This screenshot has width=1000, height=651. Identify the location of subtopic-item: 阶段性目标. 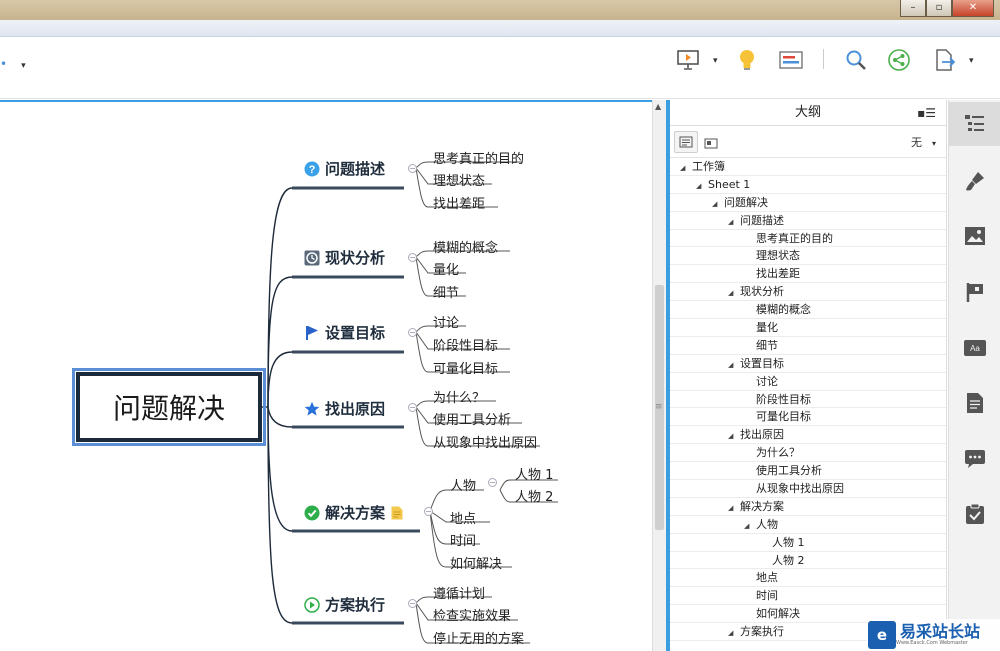
(465, 344).